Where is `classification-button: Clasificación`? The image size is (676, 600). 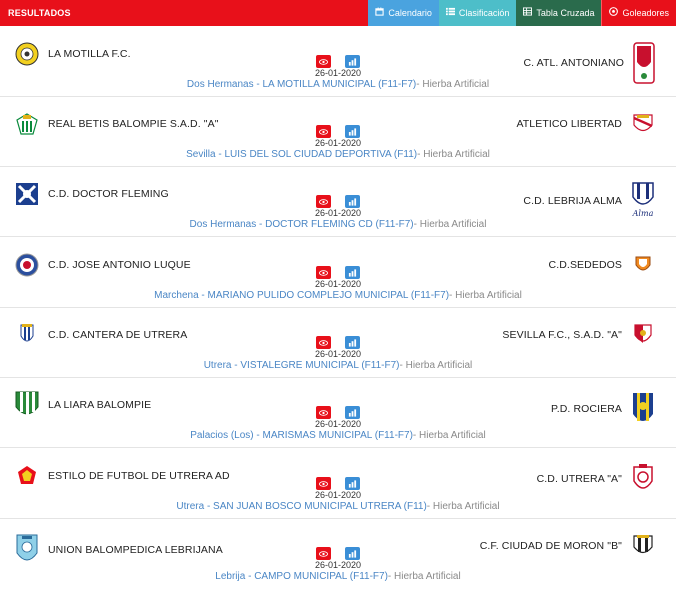
classification-button: Clasificación is located at coordinates (477, 13).